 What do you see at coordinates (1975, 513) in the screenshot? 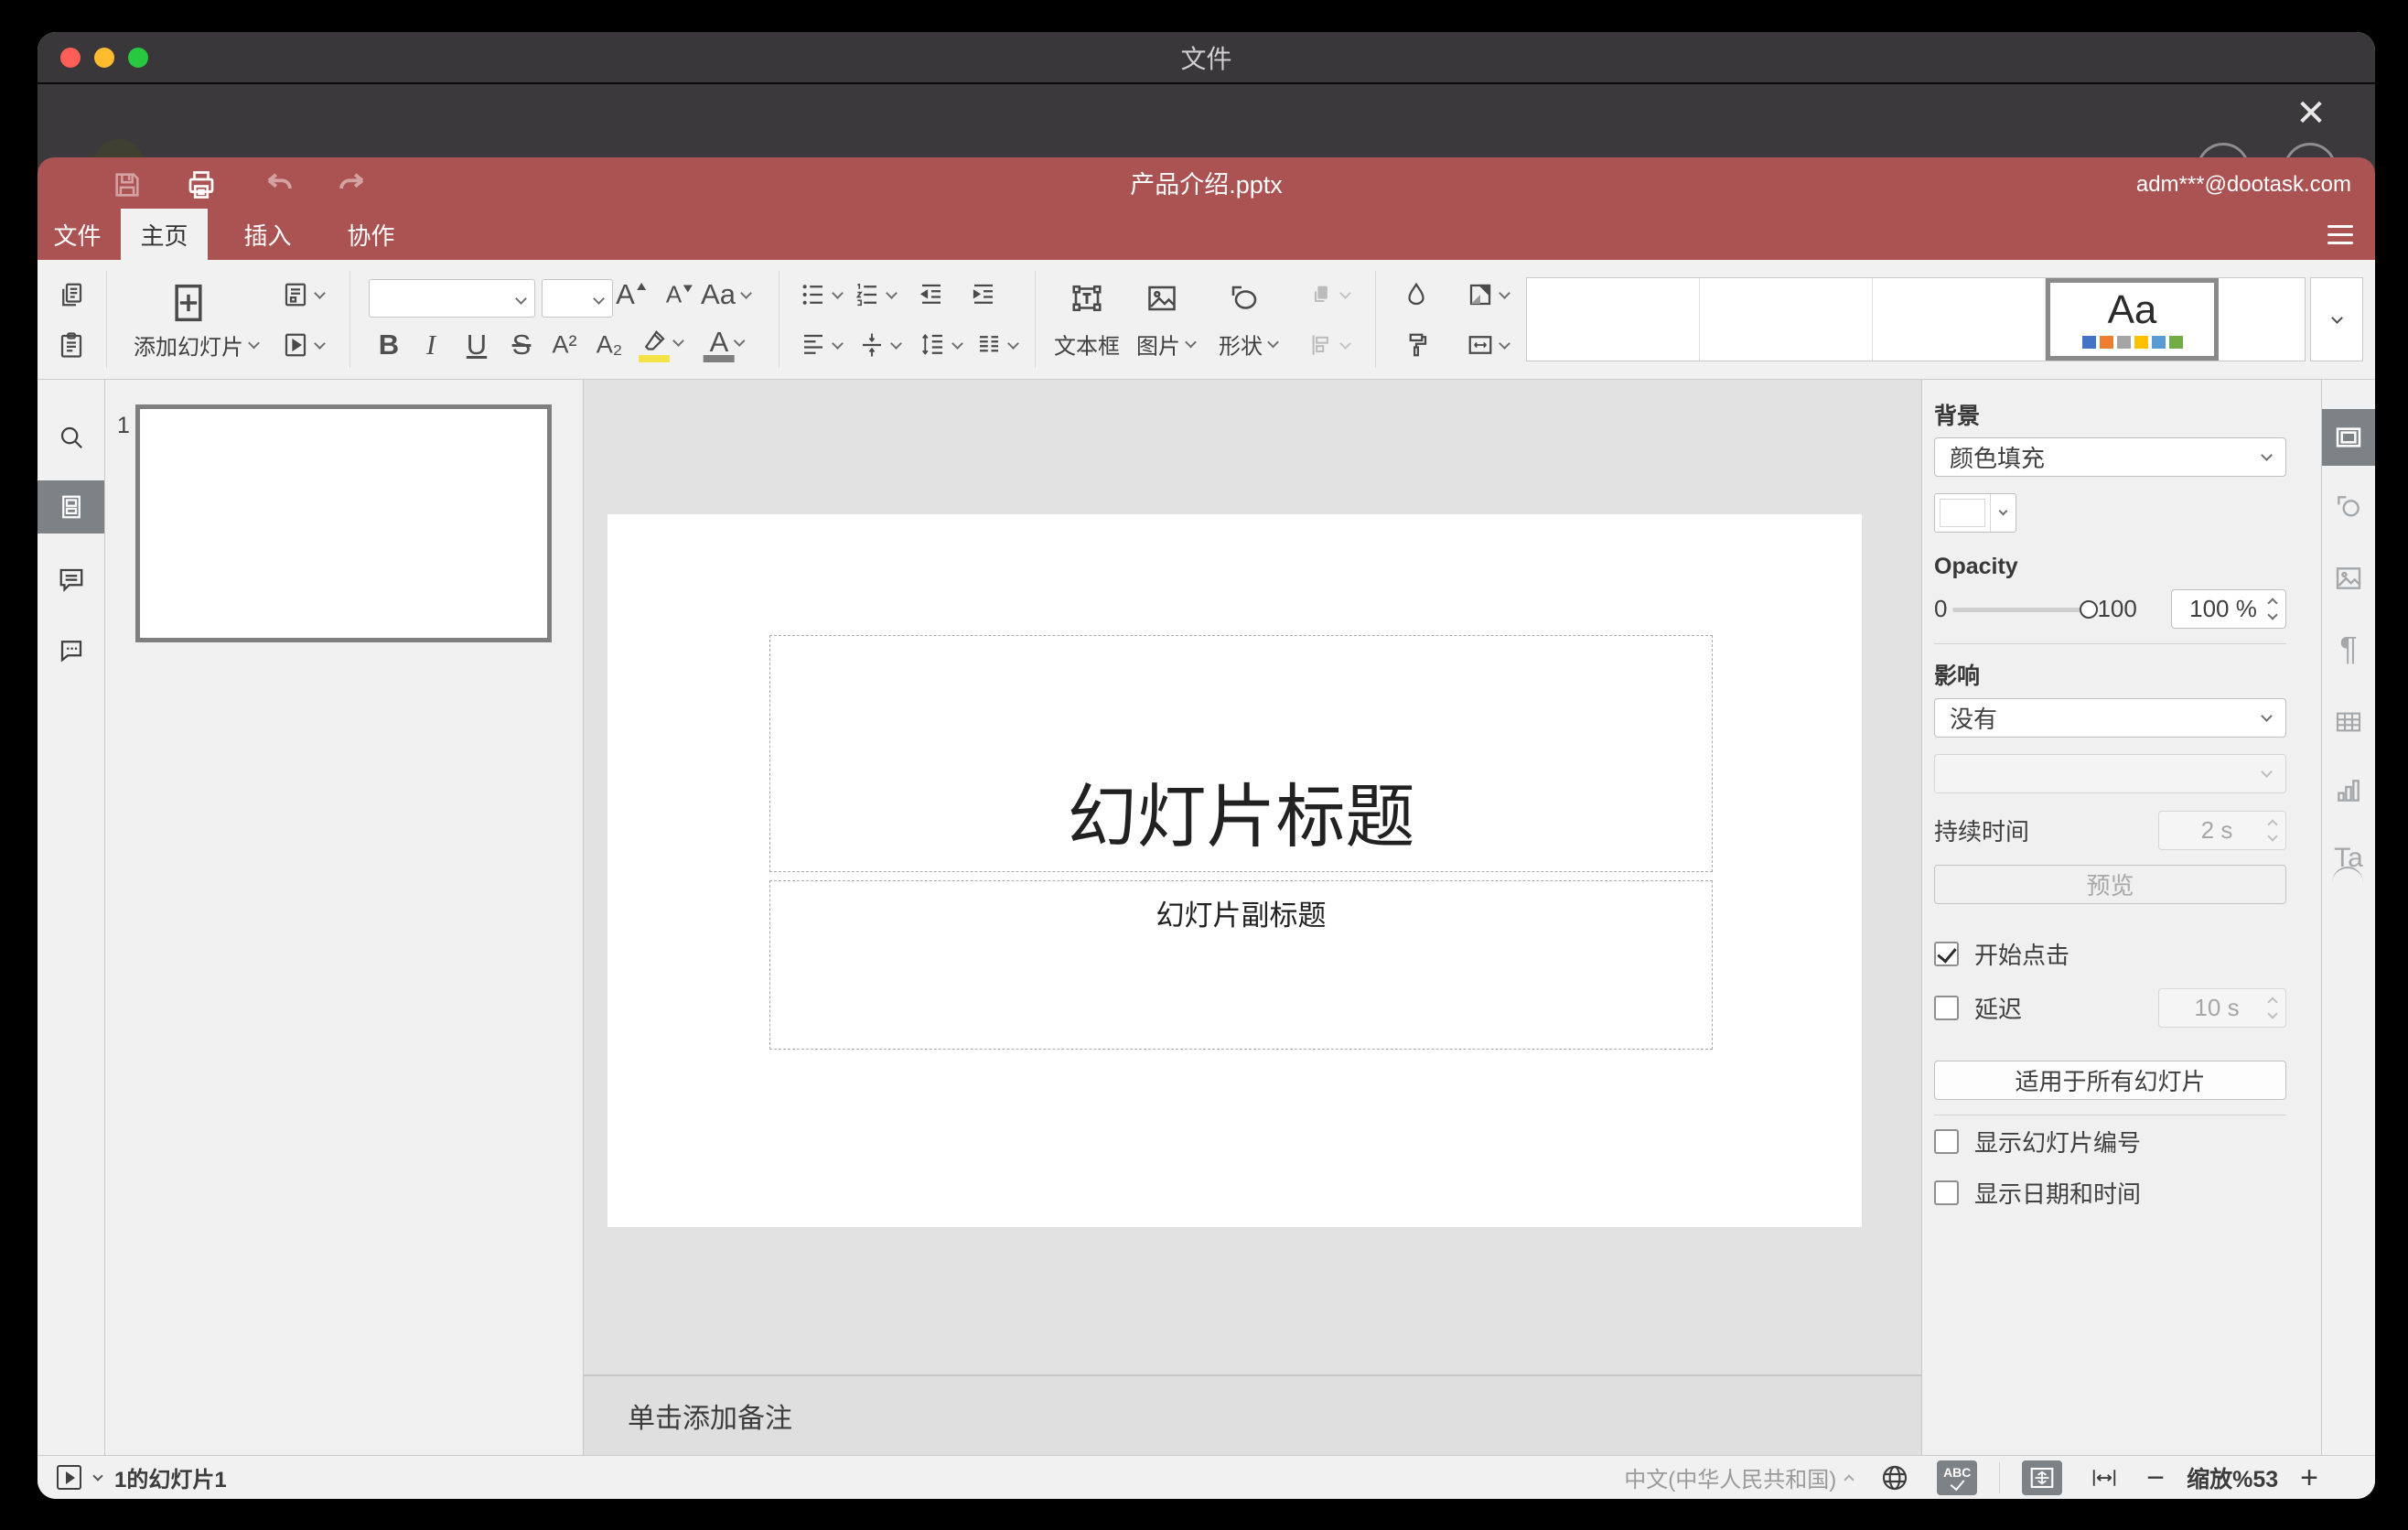
I see `fill-color-swatch` at bounding box center [1975, 513].